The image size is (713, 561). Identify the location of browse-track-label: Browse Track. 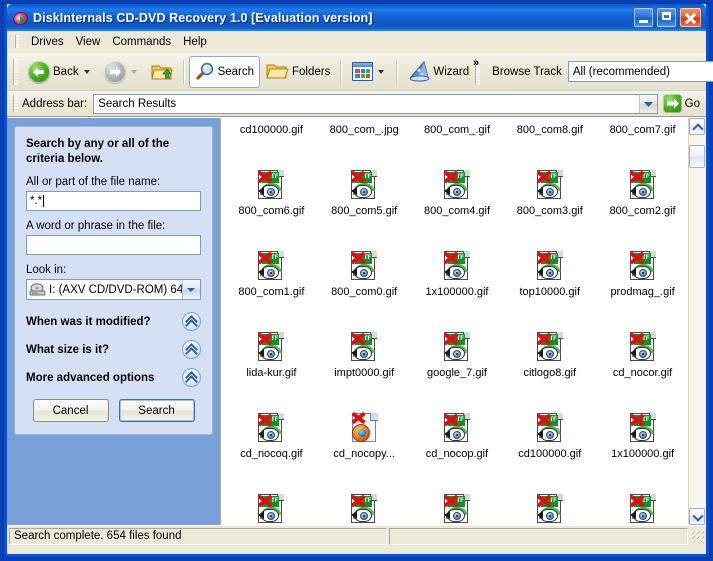
(527, 71).